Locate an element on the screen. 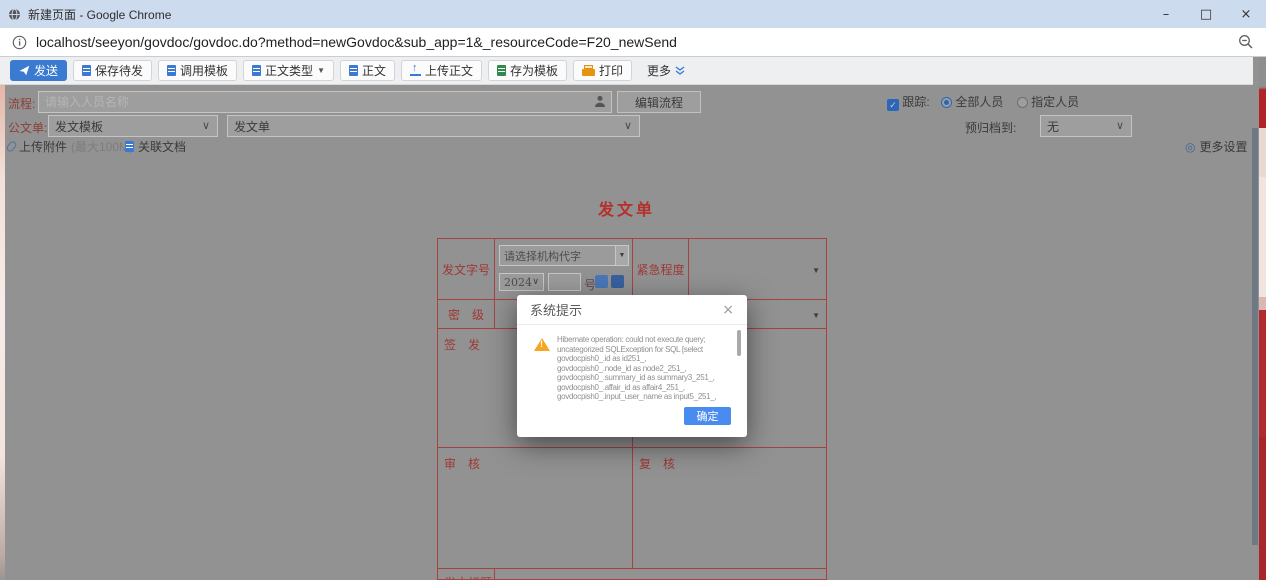 The width and height of the screenshot is (1266, 580). zoom-out-icon is located at coordinates (1246, 42).